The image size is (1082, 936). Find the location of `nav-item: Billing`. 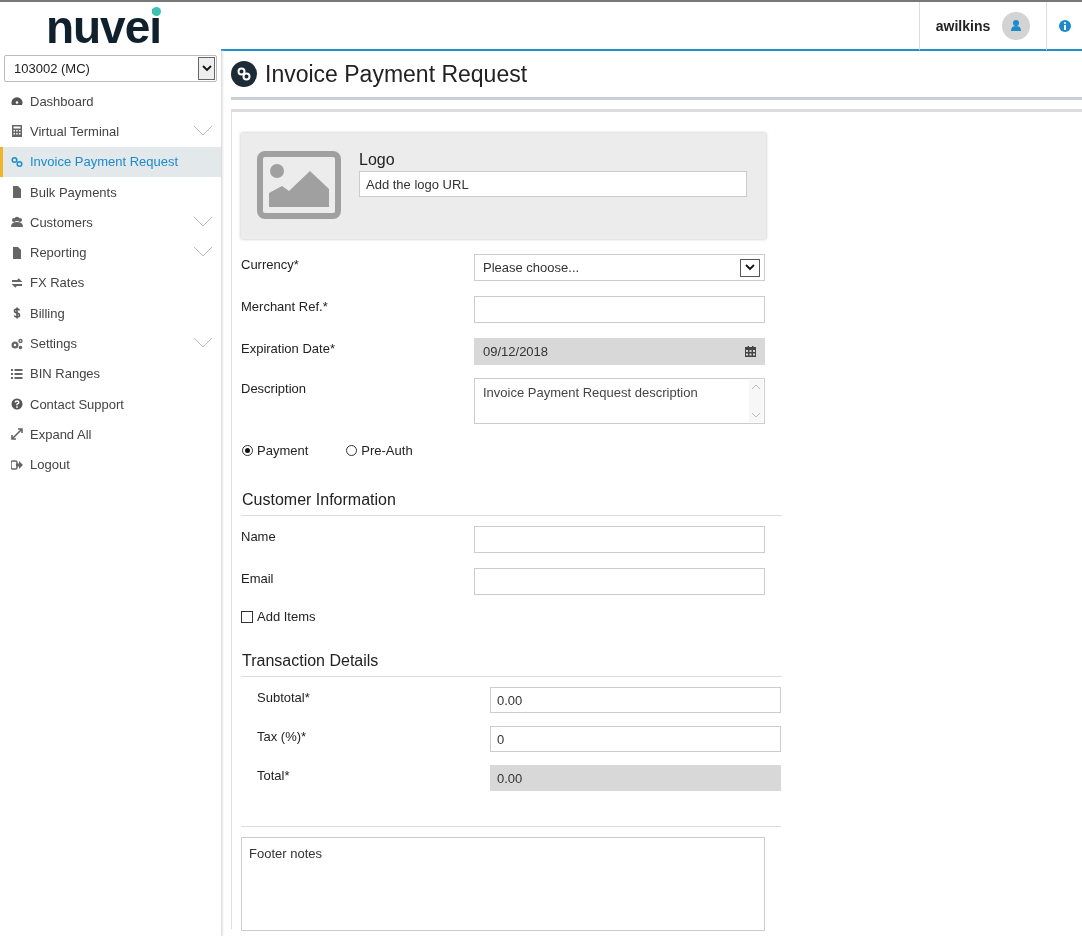

nav-item: Billing is located at coordinates (110, 313).